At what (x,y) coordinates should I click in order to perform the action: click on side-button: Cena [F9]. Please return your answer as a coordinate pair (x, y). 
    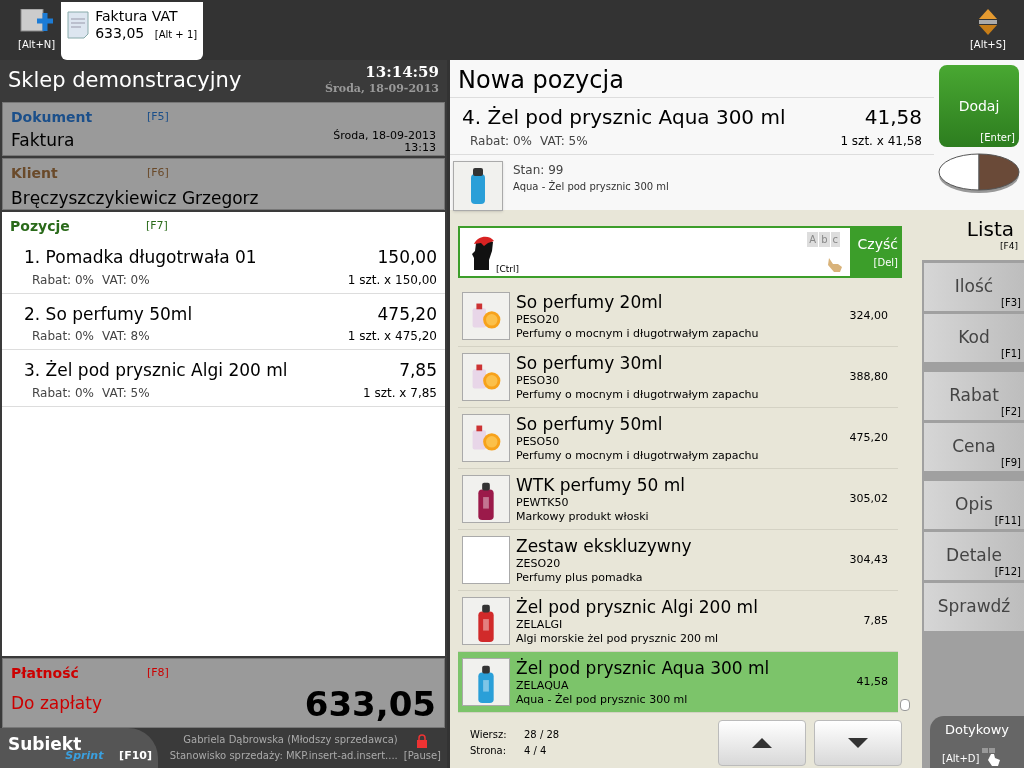
    Looking at the image, I should click on (974, 447).